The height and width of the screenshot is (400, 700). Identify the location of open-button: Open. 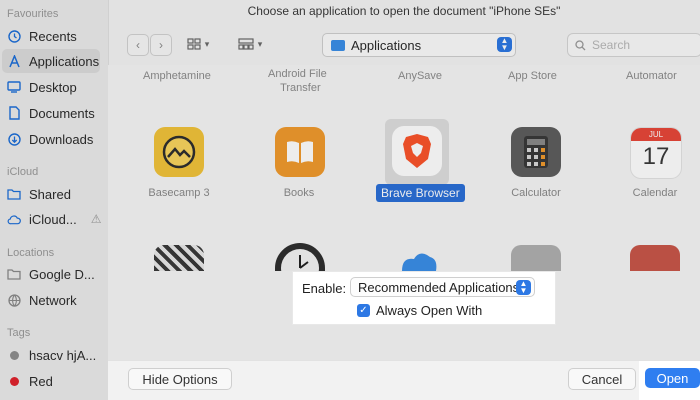
(672, 378).